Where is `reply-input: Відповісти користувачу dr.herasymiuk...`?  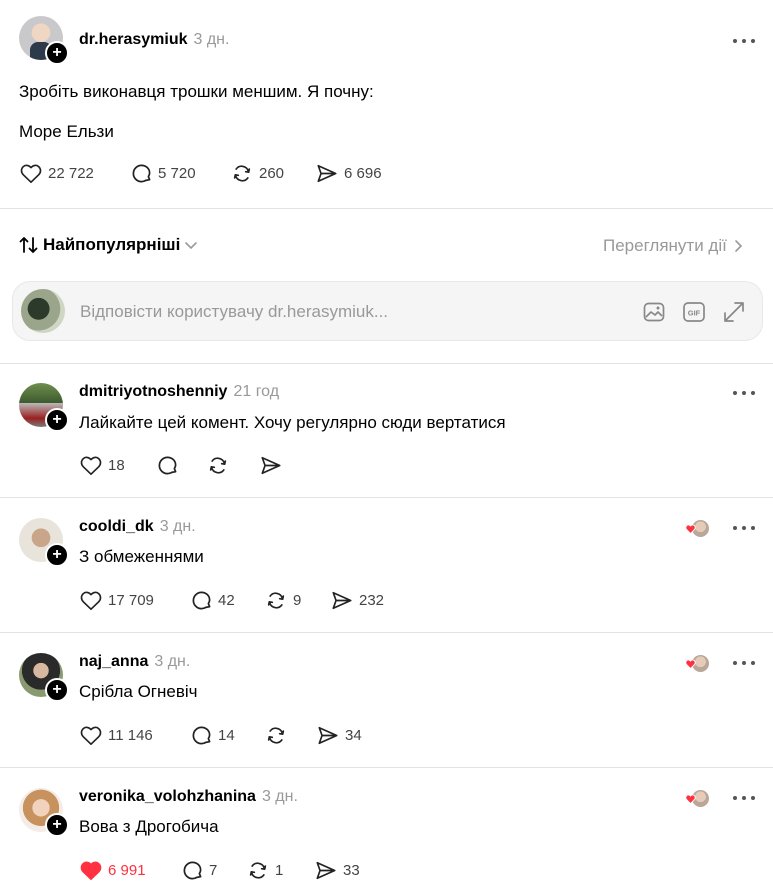
reply-input: Відповісти користувачу dr.herasymiuk... is located at coordinates (234, 312).